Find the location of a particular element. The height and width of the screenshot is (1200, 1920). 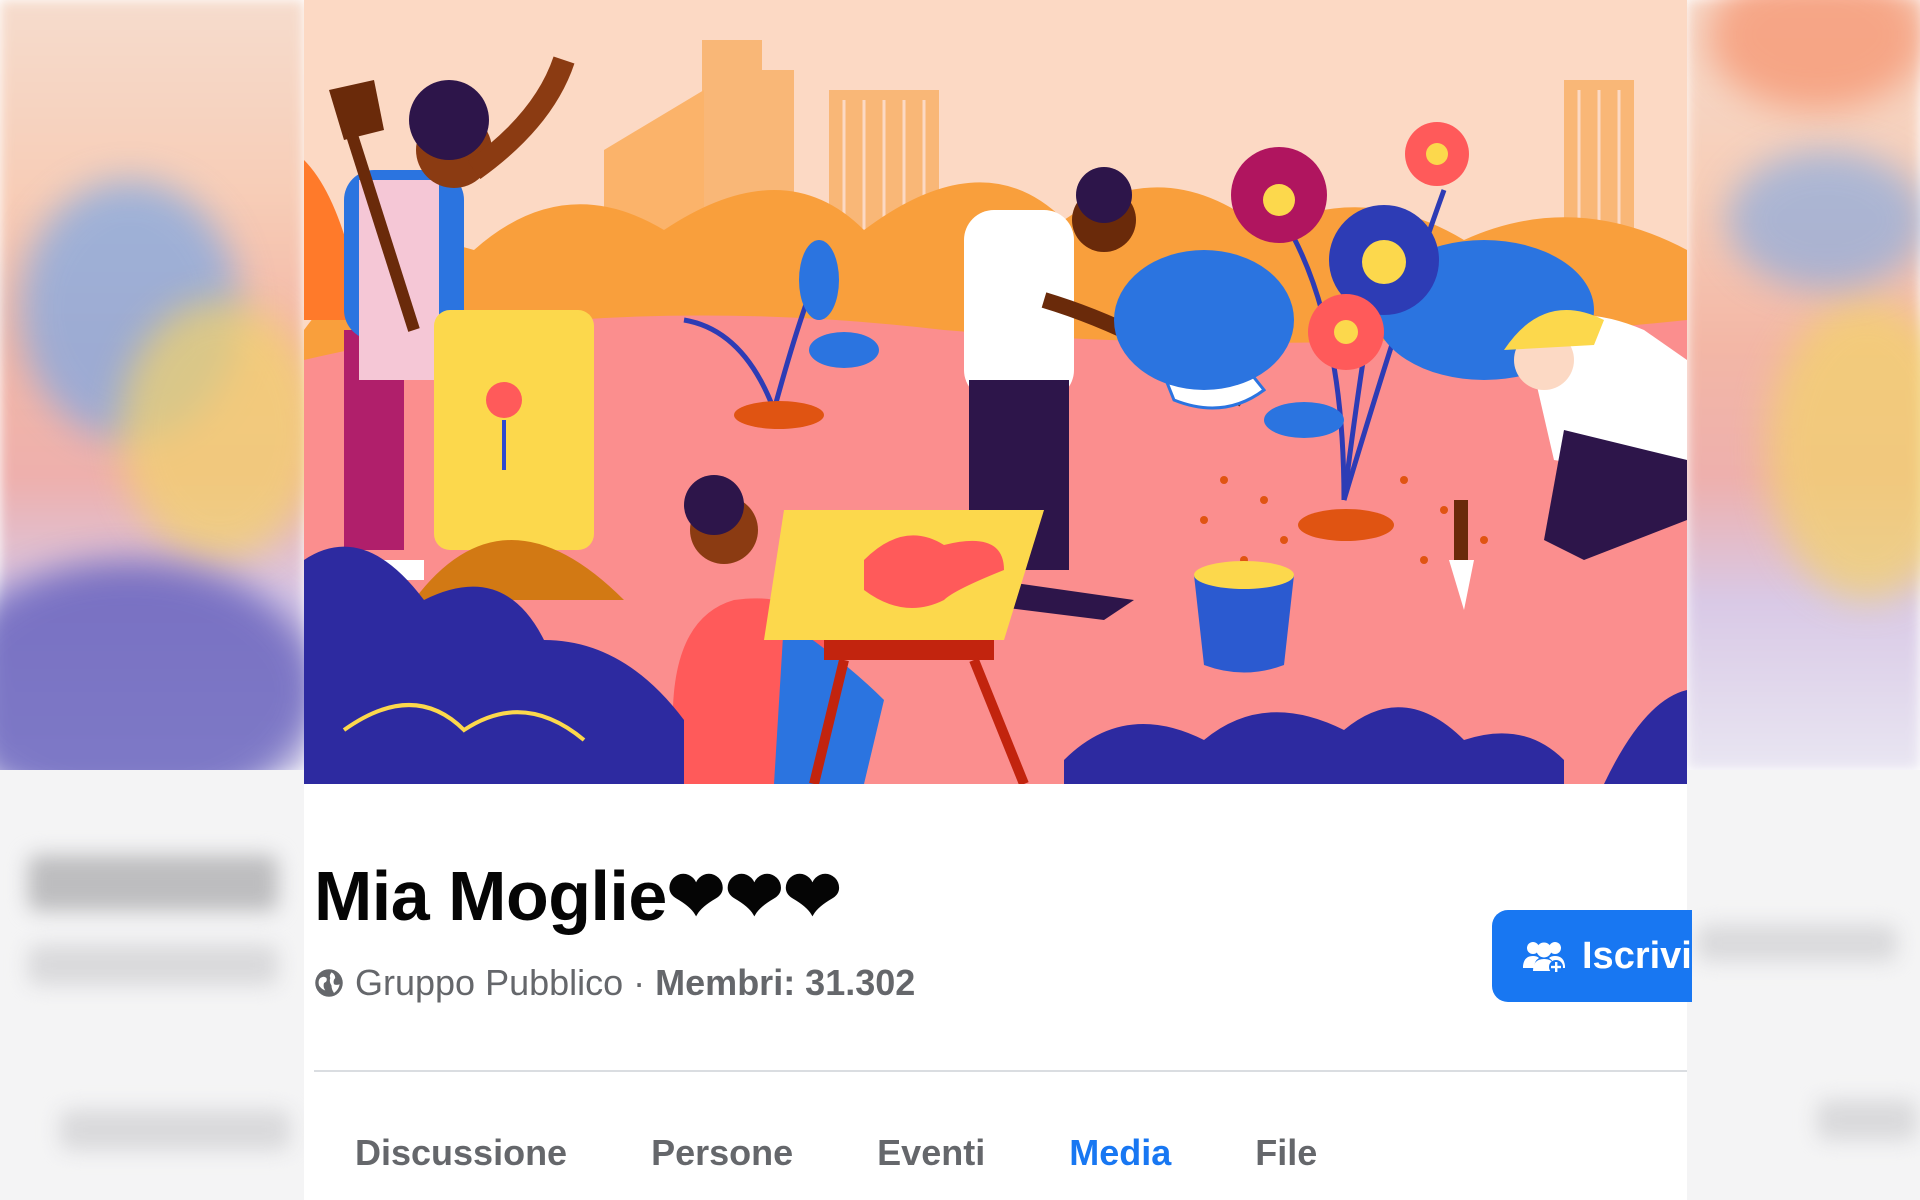

divider is located at coordinates (1000, 1071).